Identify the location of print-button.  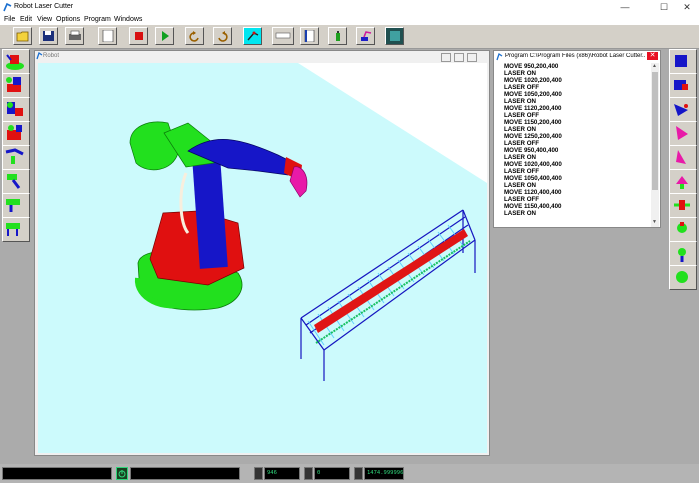
(74, 36).